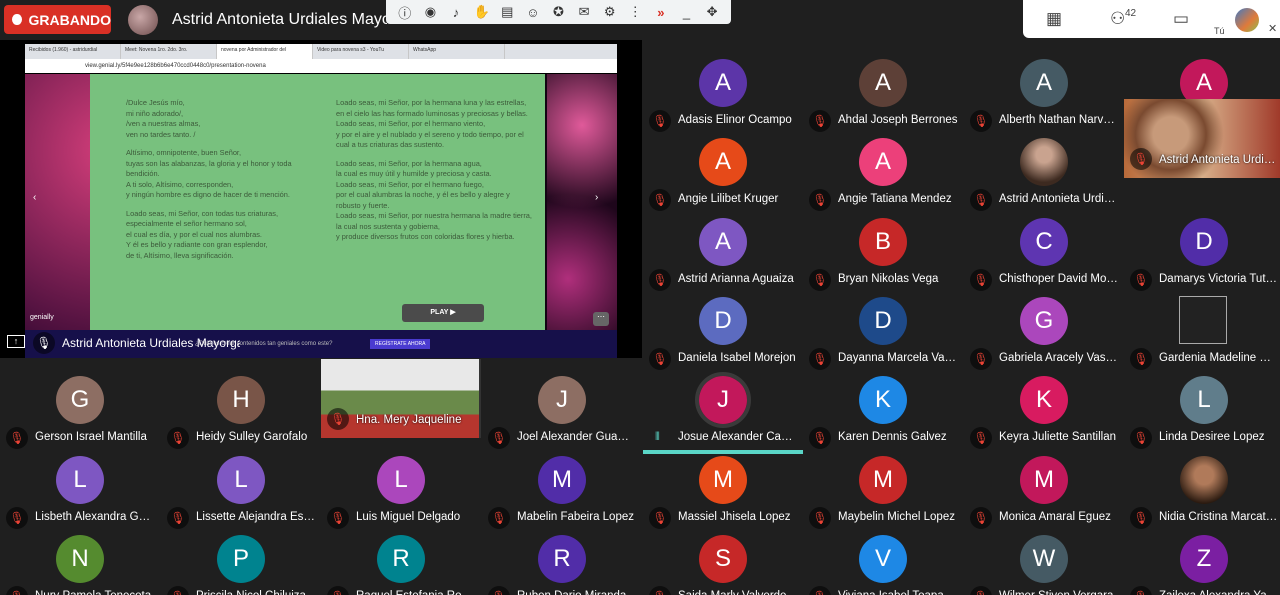  I want to click on register-button: REGÍSTRATE AHORA, so click(400, 344).